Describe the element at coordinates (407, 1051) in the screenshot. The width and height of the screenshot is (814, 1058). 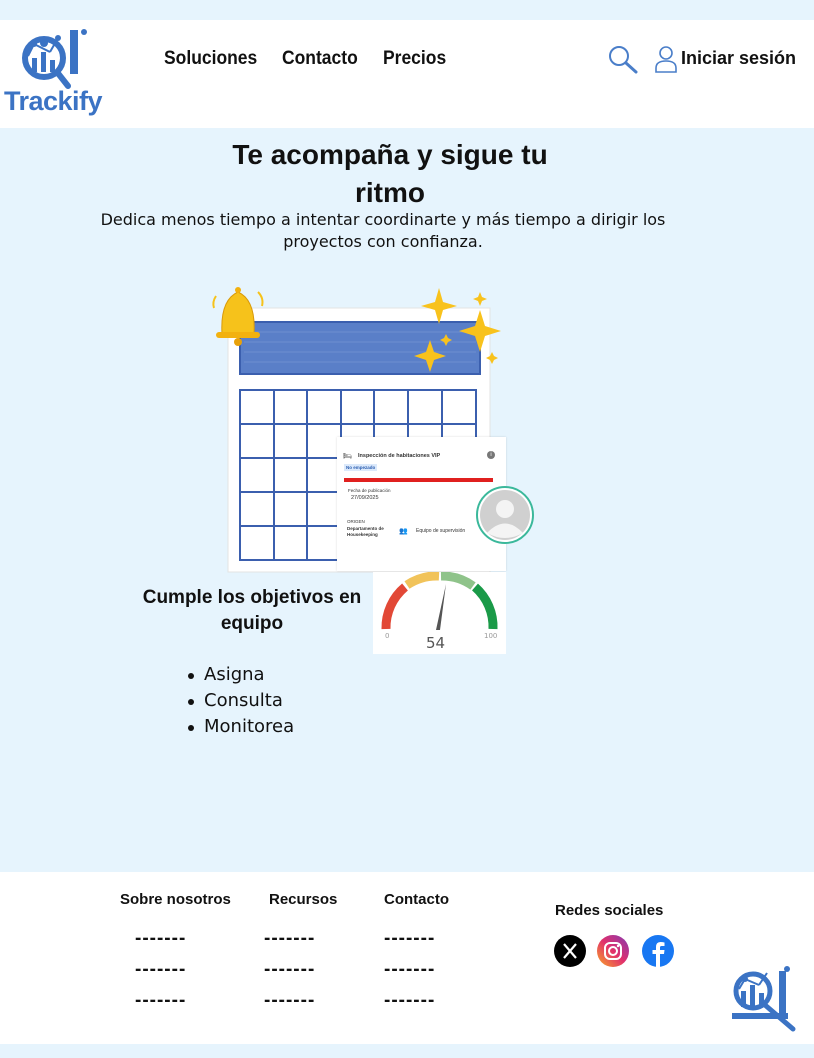
I see `bottom-background-strip` at that location.